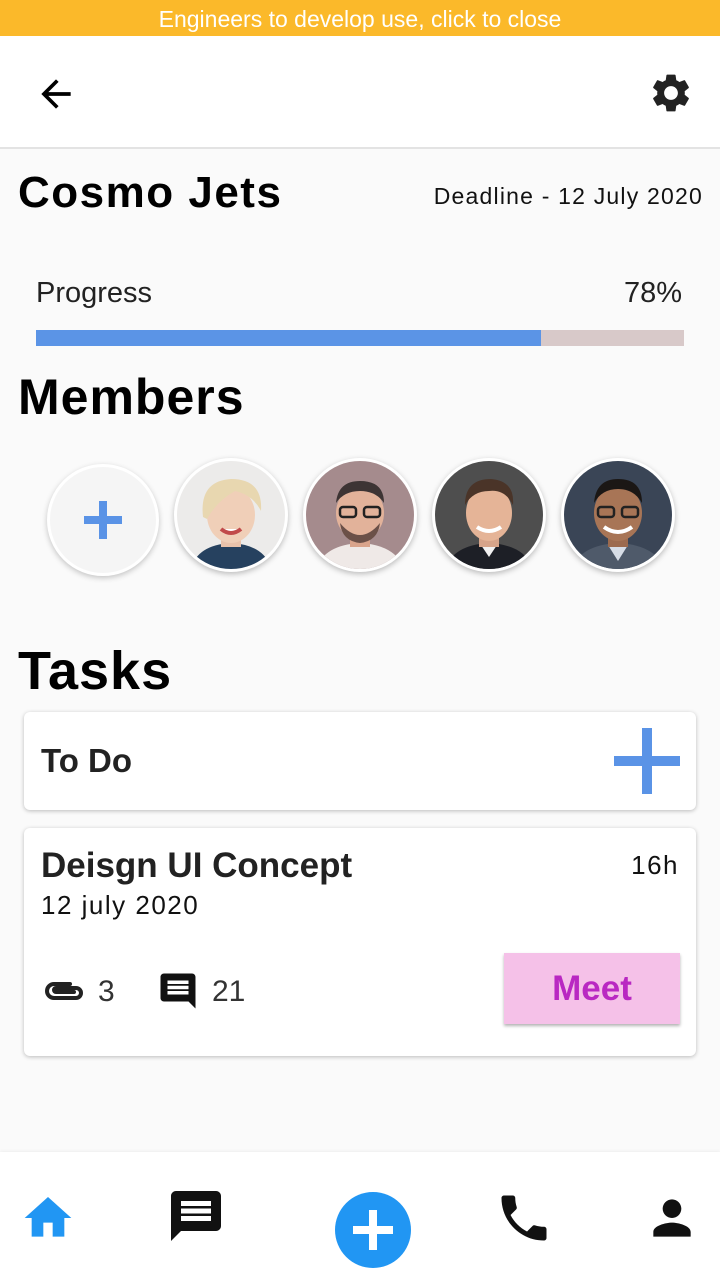  I want to click on arrow-back-icon, so click(56, 94).